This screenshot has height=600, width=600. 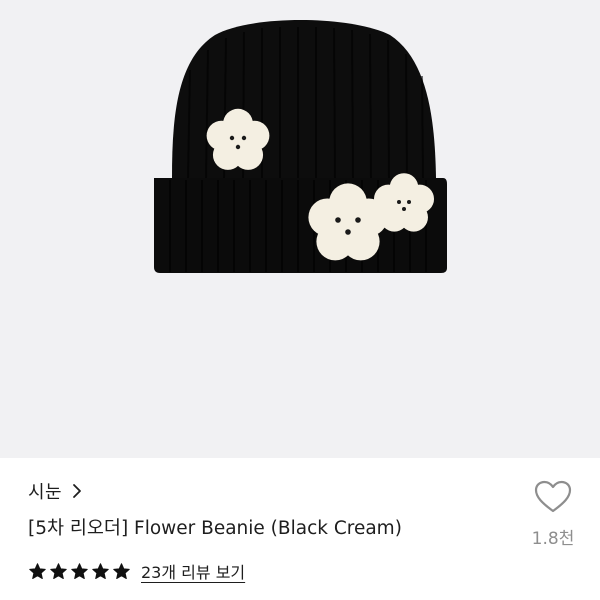 I want to click on like-button: 1.8천, so click(x=553, y=516).